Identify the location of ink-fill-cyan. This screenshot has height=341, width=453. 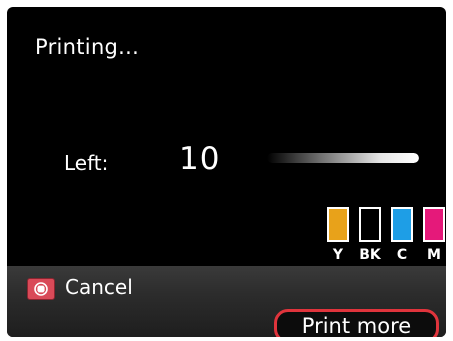
(402, 224).